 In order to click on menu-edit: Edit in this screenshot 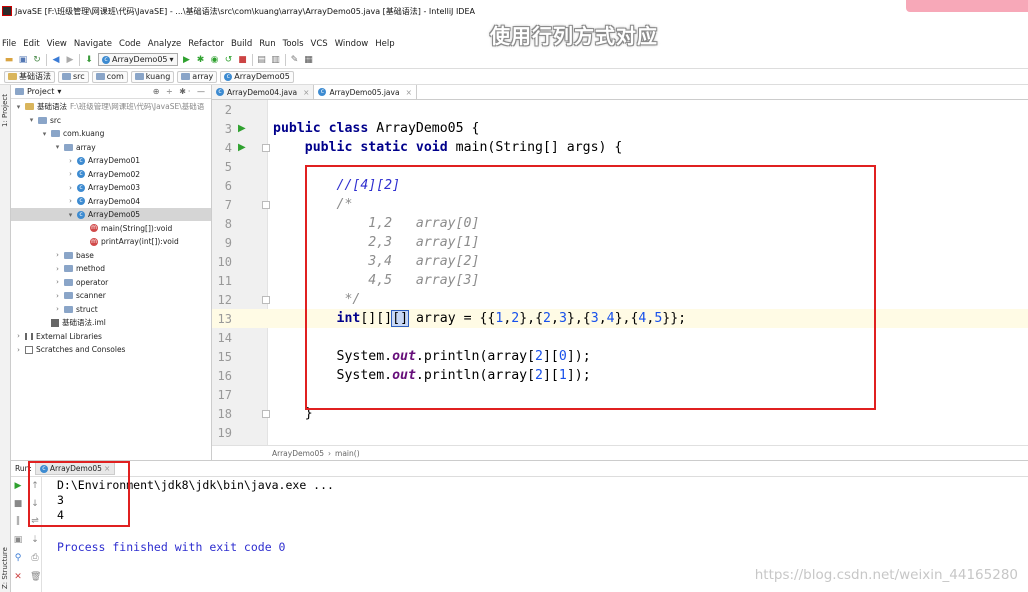, I will do `click(31, 44)`.